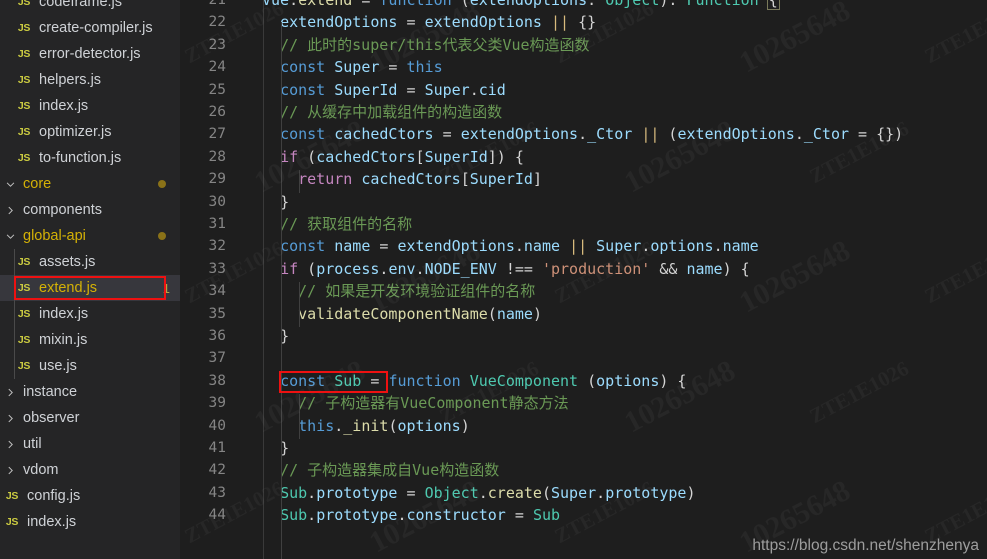 This screenshot has width=987, height=559. Describe the element at coordinates (583, 45) in the screenshot. I see `code-line: 23 // 此时的super/this代表父类Vue构造函数` at that location.